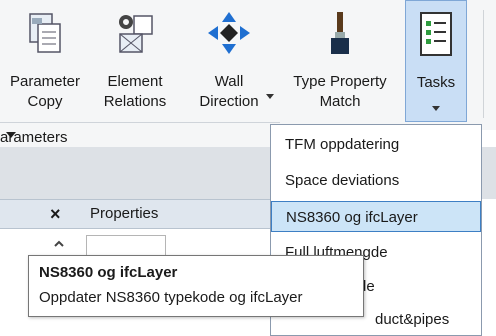 This screenshot has height=336, width=496. What do you see at coordinates (135, 61) in the screenshot?
I see `element-relations-button: Element Relations` at bounding box center [135, 61].